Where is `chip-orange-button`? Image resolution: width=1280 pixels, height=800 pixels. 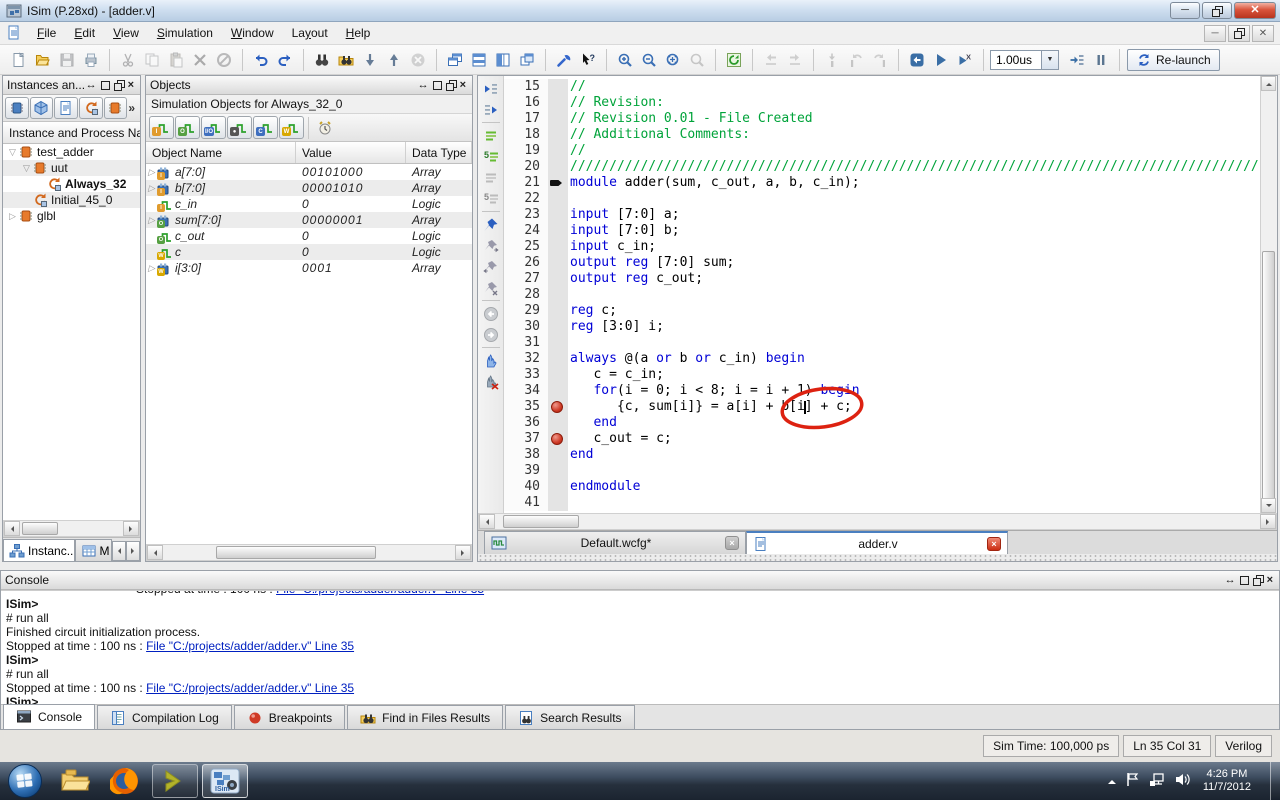
chip-orange-button is located at coordinates (115, 108).